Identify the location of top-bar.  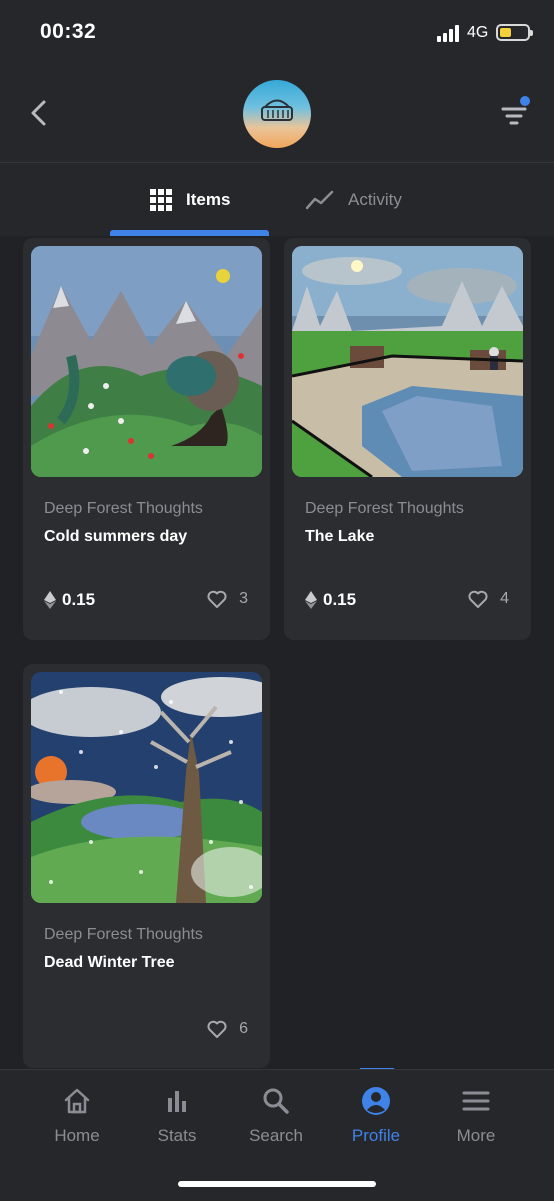
(277, 114).